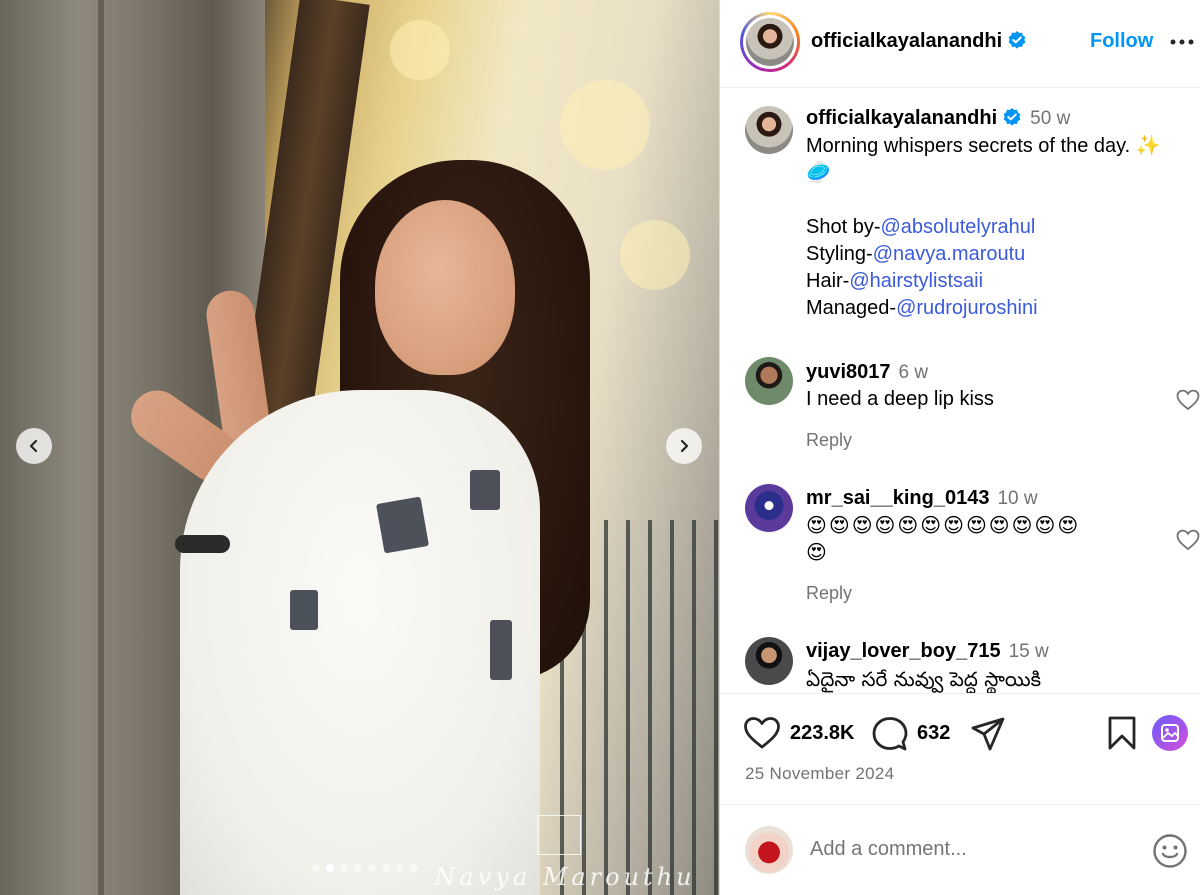 The image size is (1200, 895). I want to click on caption-credit-label: Managed-, so click(851, 308).